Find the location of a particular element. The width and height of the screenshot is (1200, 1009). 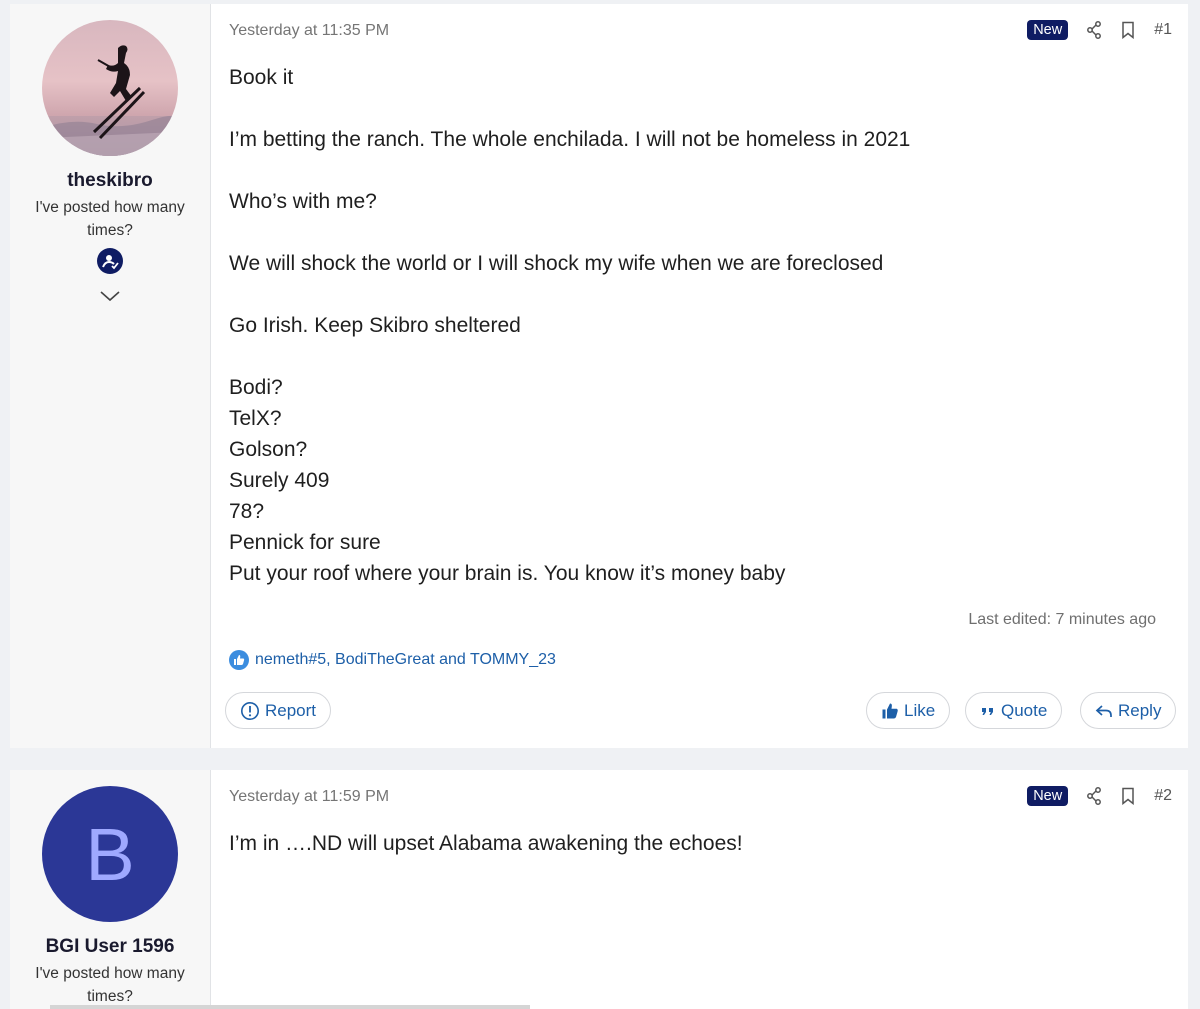

post-line: Who’s with me? is located at coordinates (303, 201).